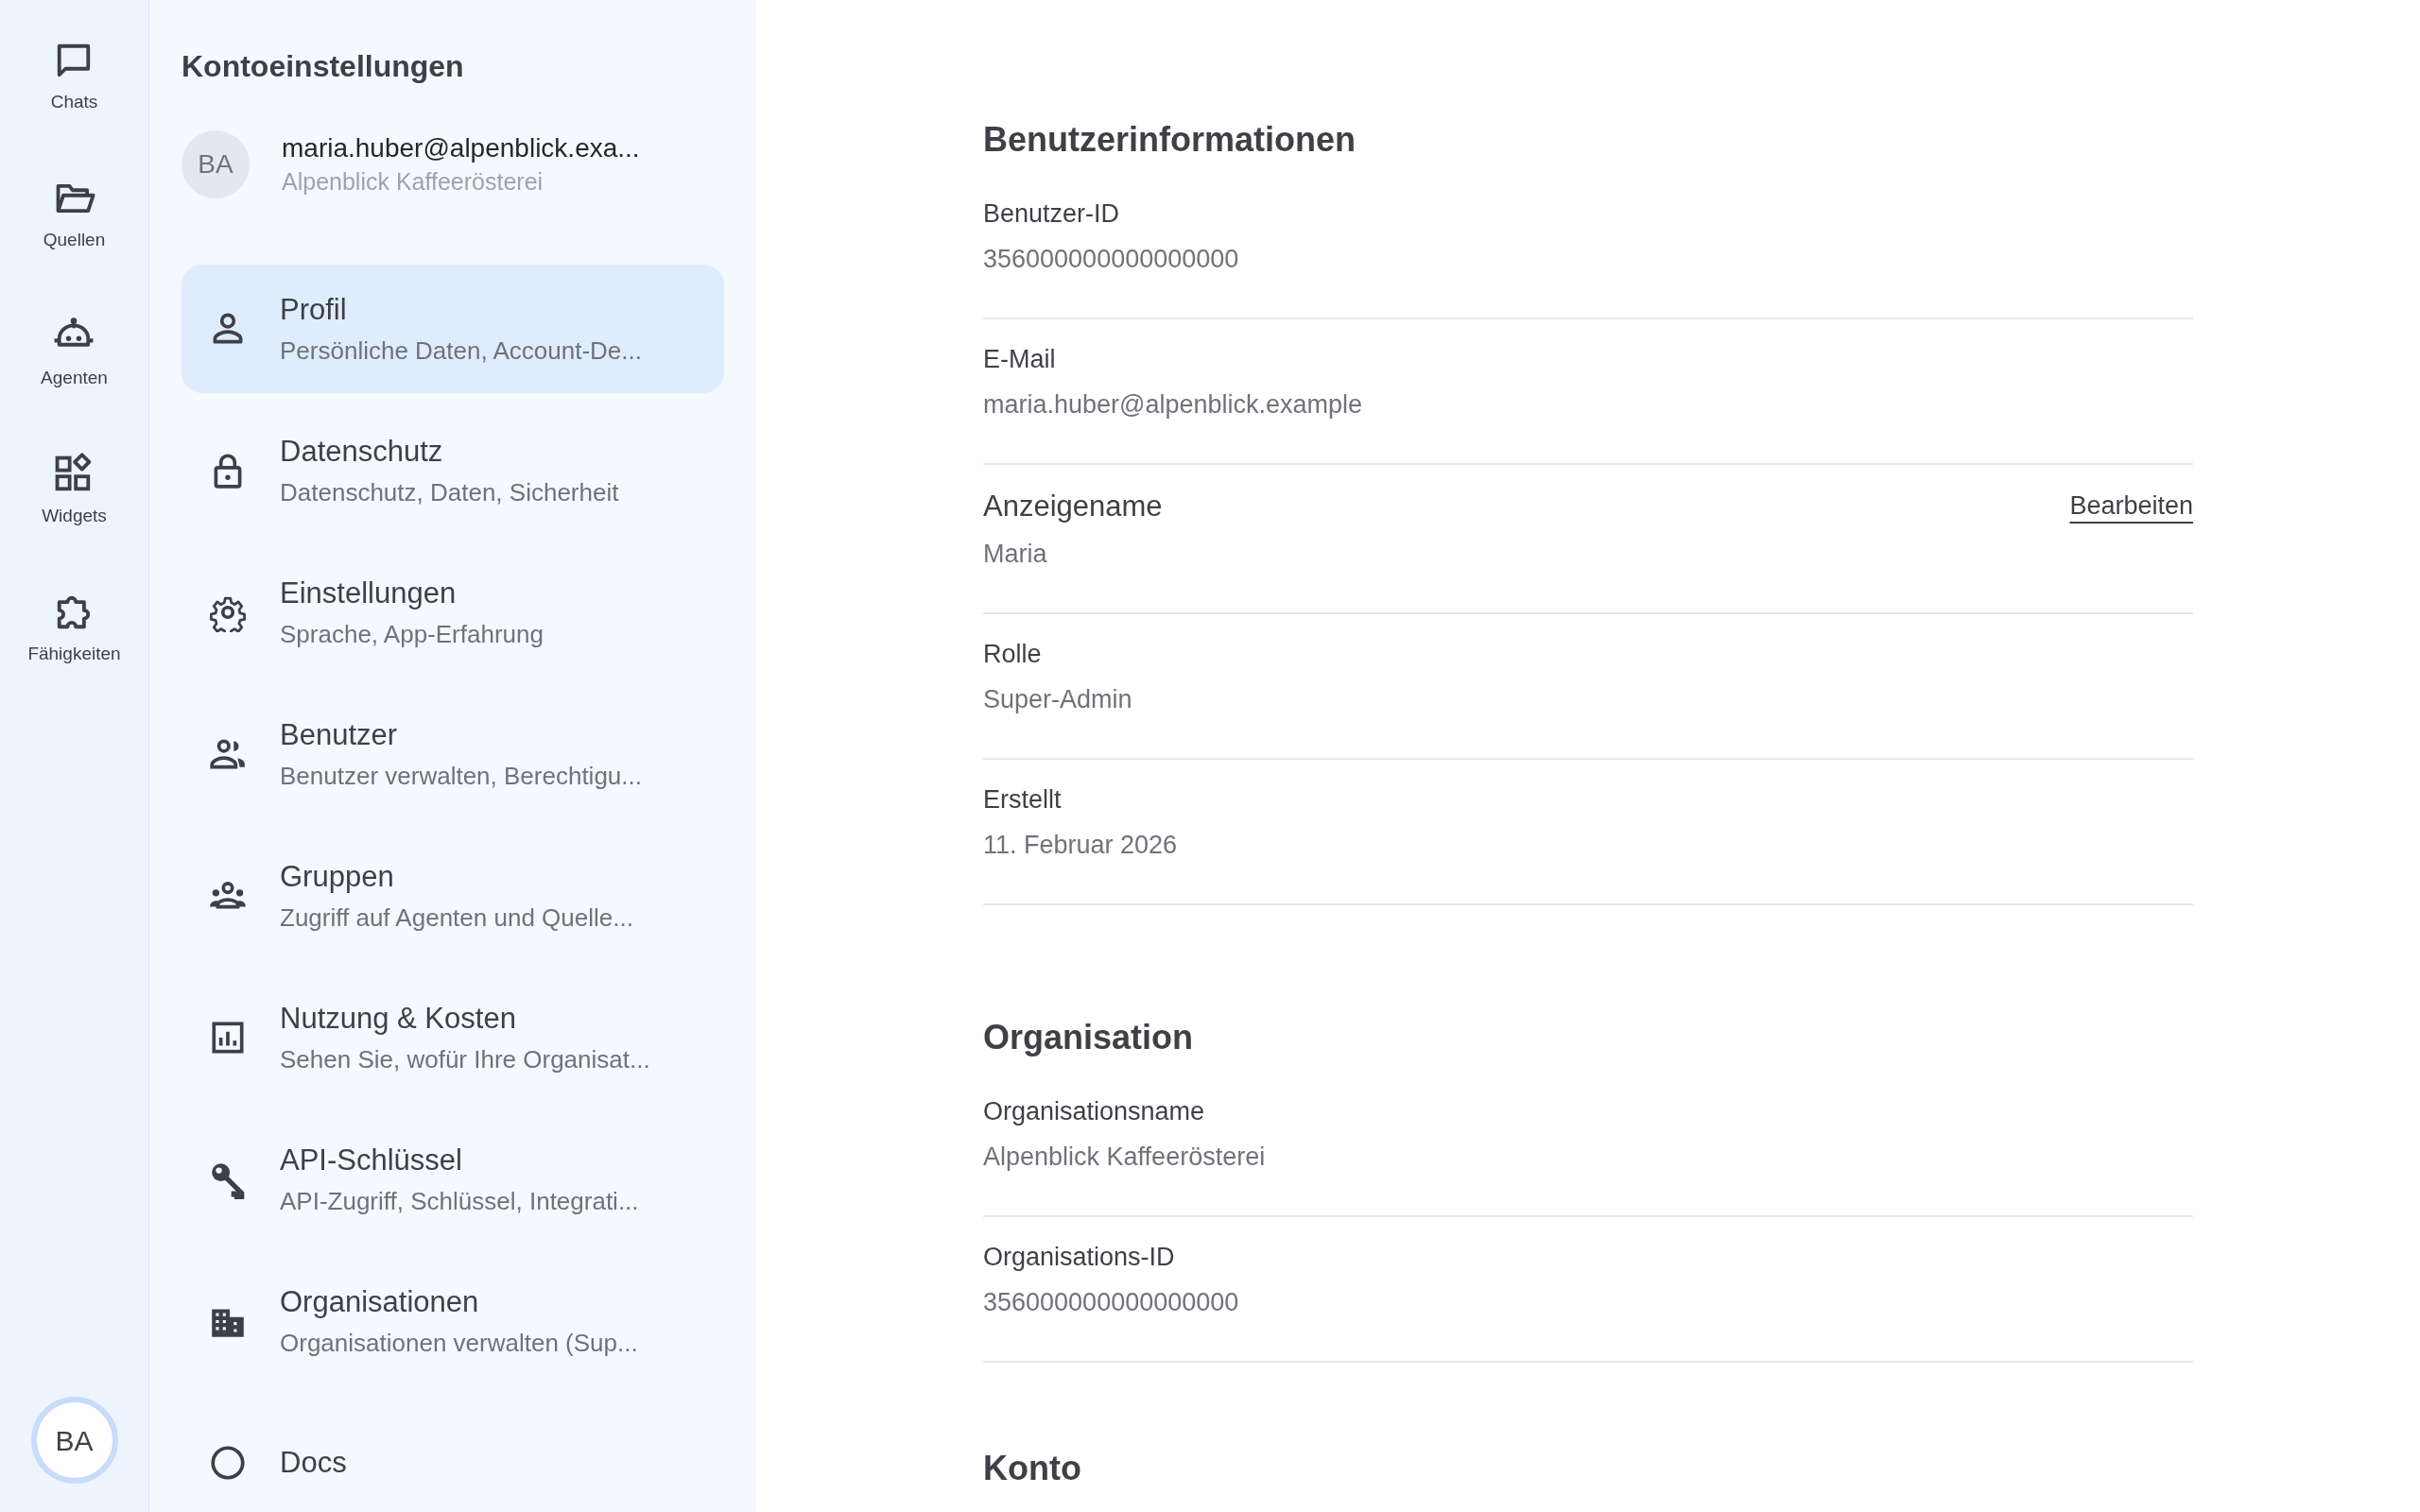 This screenshot has width=2420, height=1512. Describe the element at coordinates (1079, 1257) in the screenshot. I see `field-label: Organisations-ID` at that location.